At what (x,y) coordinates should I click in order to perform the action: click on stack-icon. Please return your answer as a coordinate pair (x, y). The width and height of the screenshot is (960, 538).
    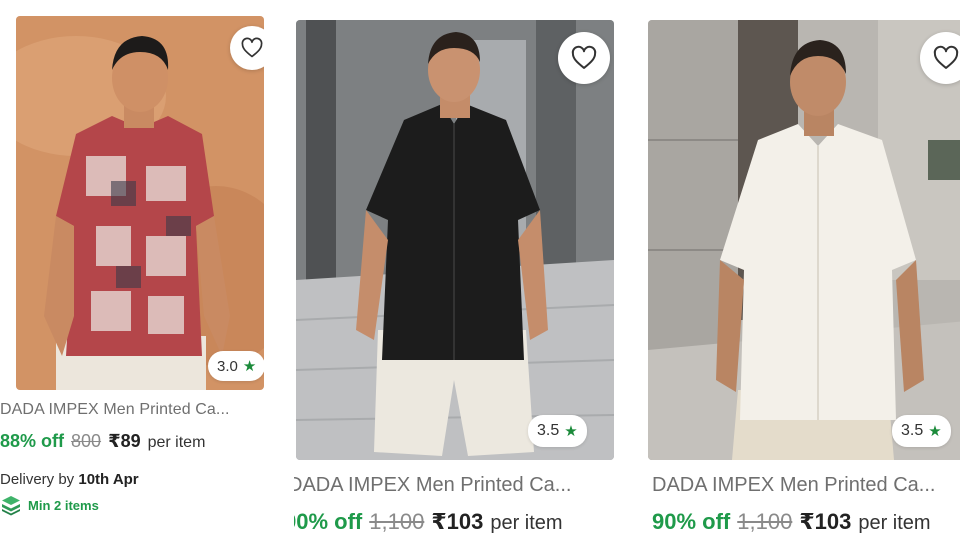
    Looking at the image, I should click on (11, 506).